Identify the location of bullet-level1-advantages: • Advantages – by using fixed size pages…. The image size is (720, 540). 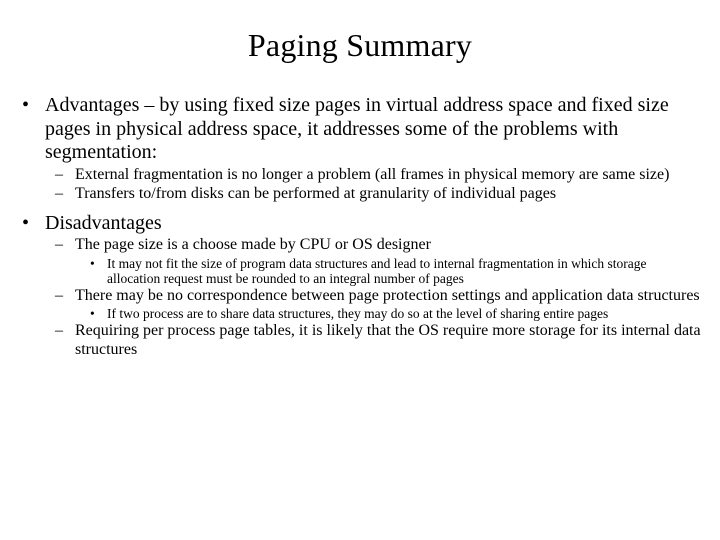
(360, 129).